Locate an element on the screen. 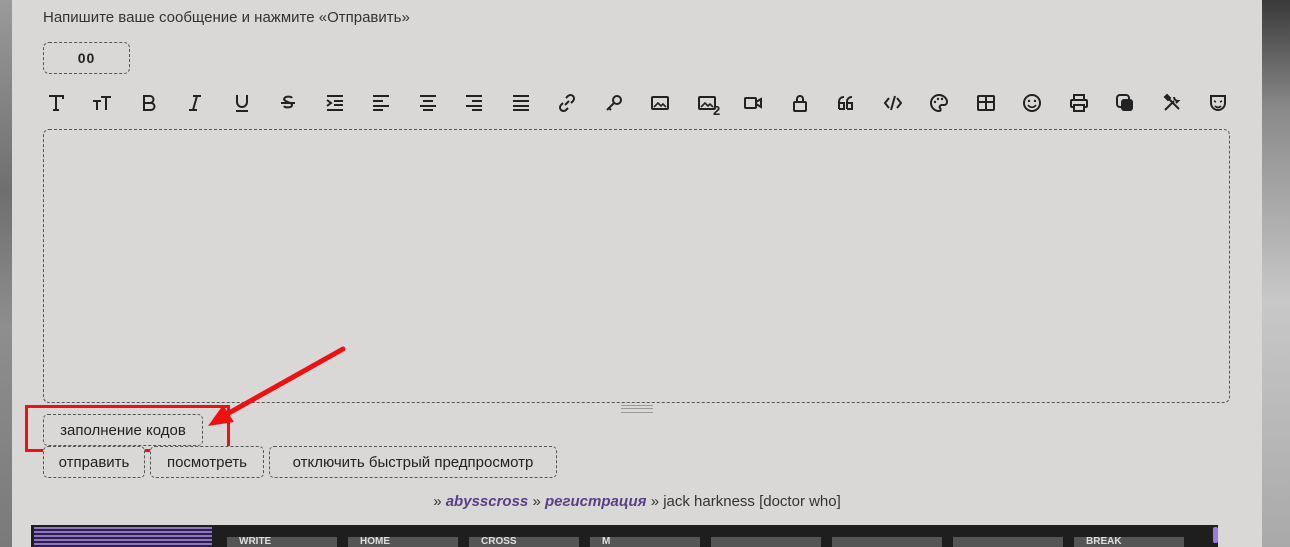 The width and height of the screenshot is (1290, 547). mask-icon is located at coordinates (1218, 103).